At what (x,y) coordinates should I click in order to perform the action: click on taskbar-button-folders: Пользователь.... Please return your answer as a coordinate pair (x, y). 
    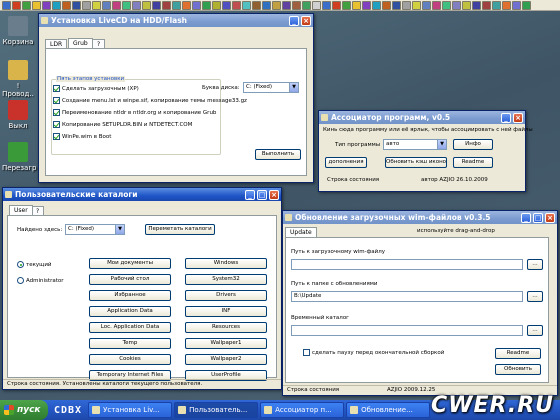
    Looking at the image, I should click on (216, 410).